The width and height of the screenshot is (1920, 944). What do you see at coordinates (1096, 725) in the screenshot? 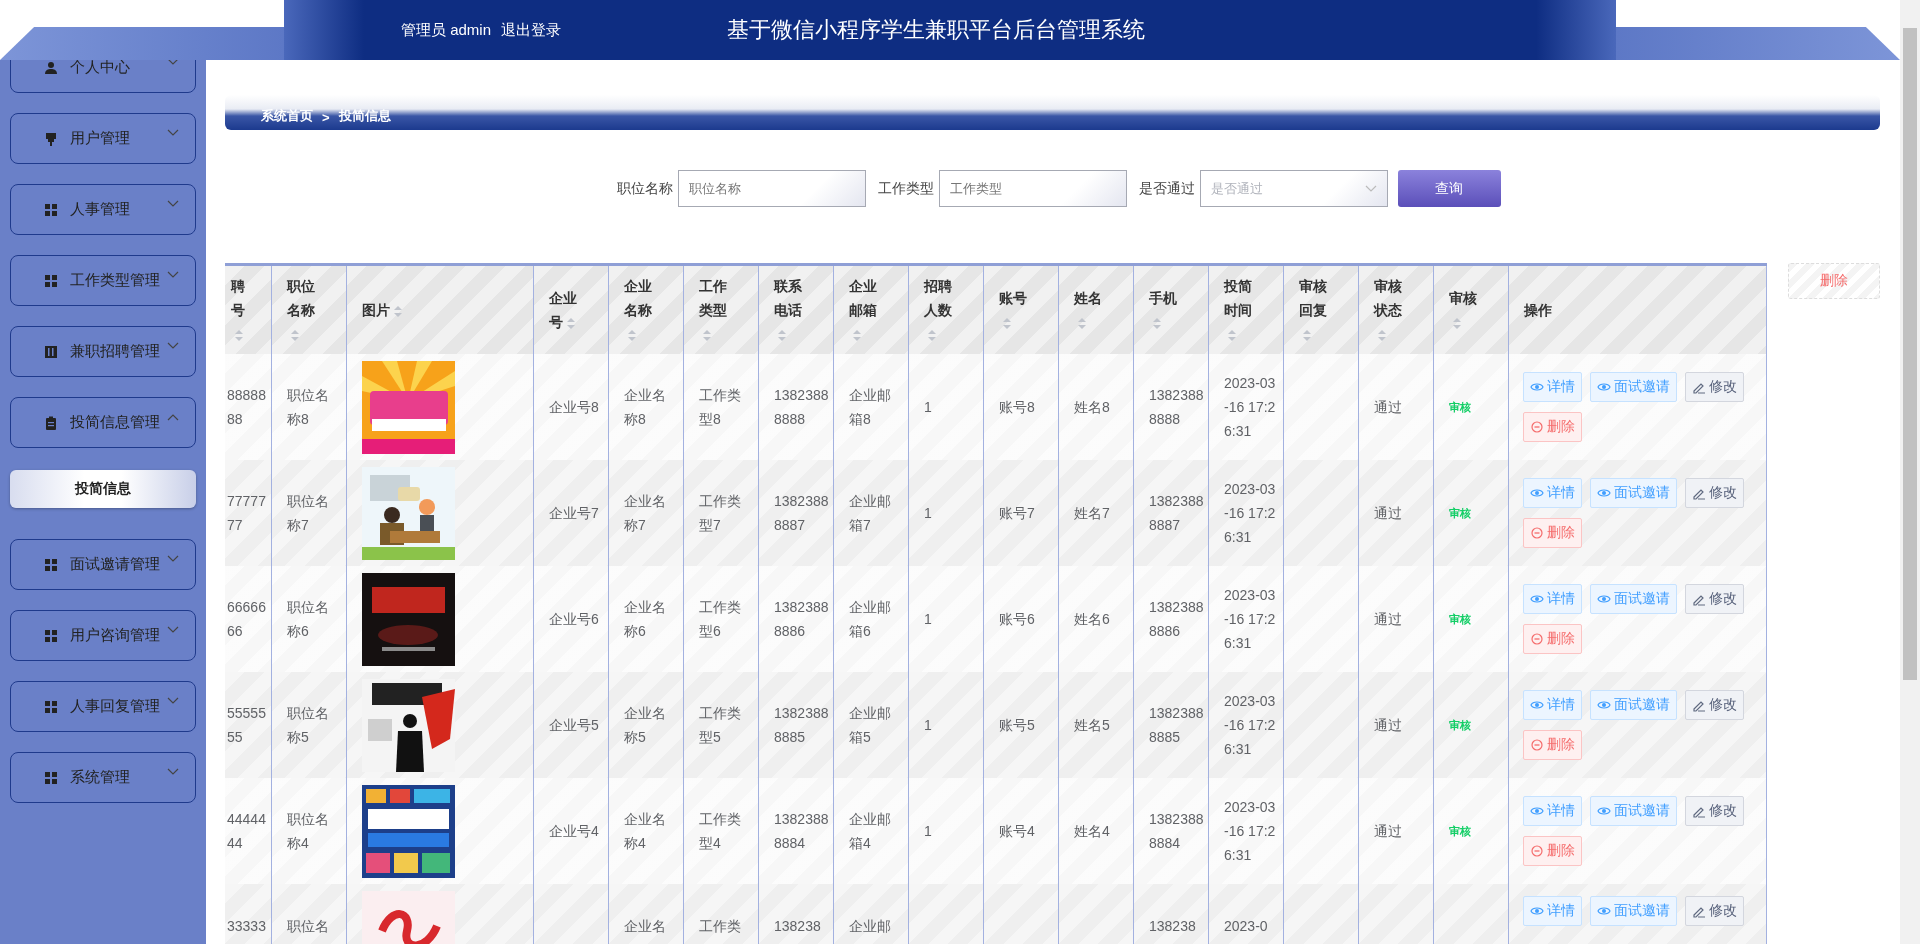
I see `table-cell: 姓名5` at bounding box center [1096, 725].